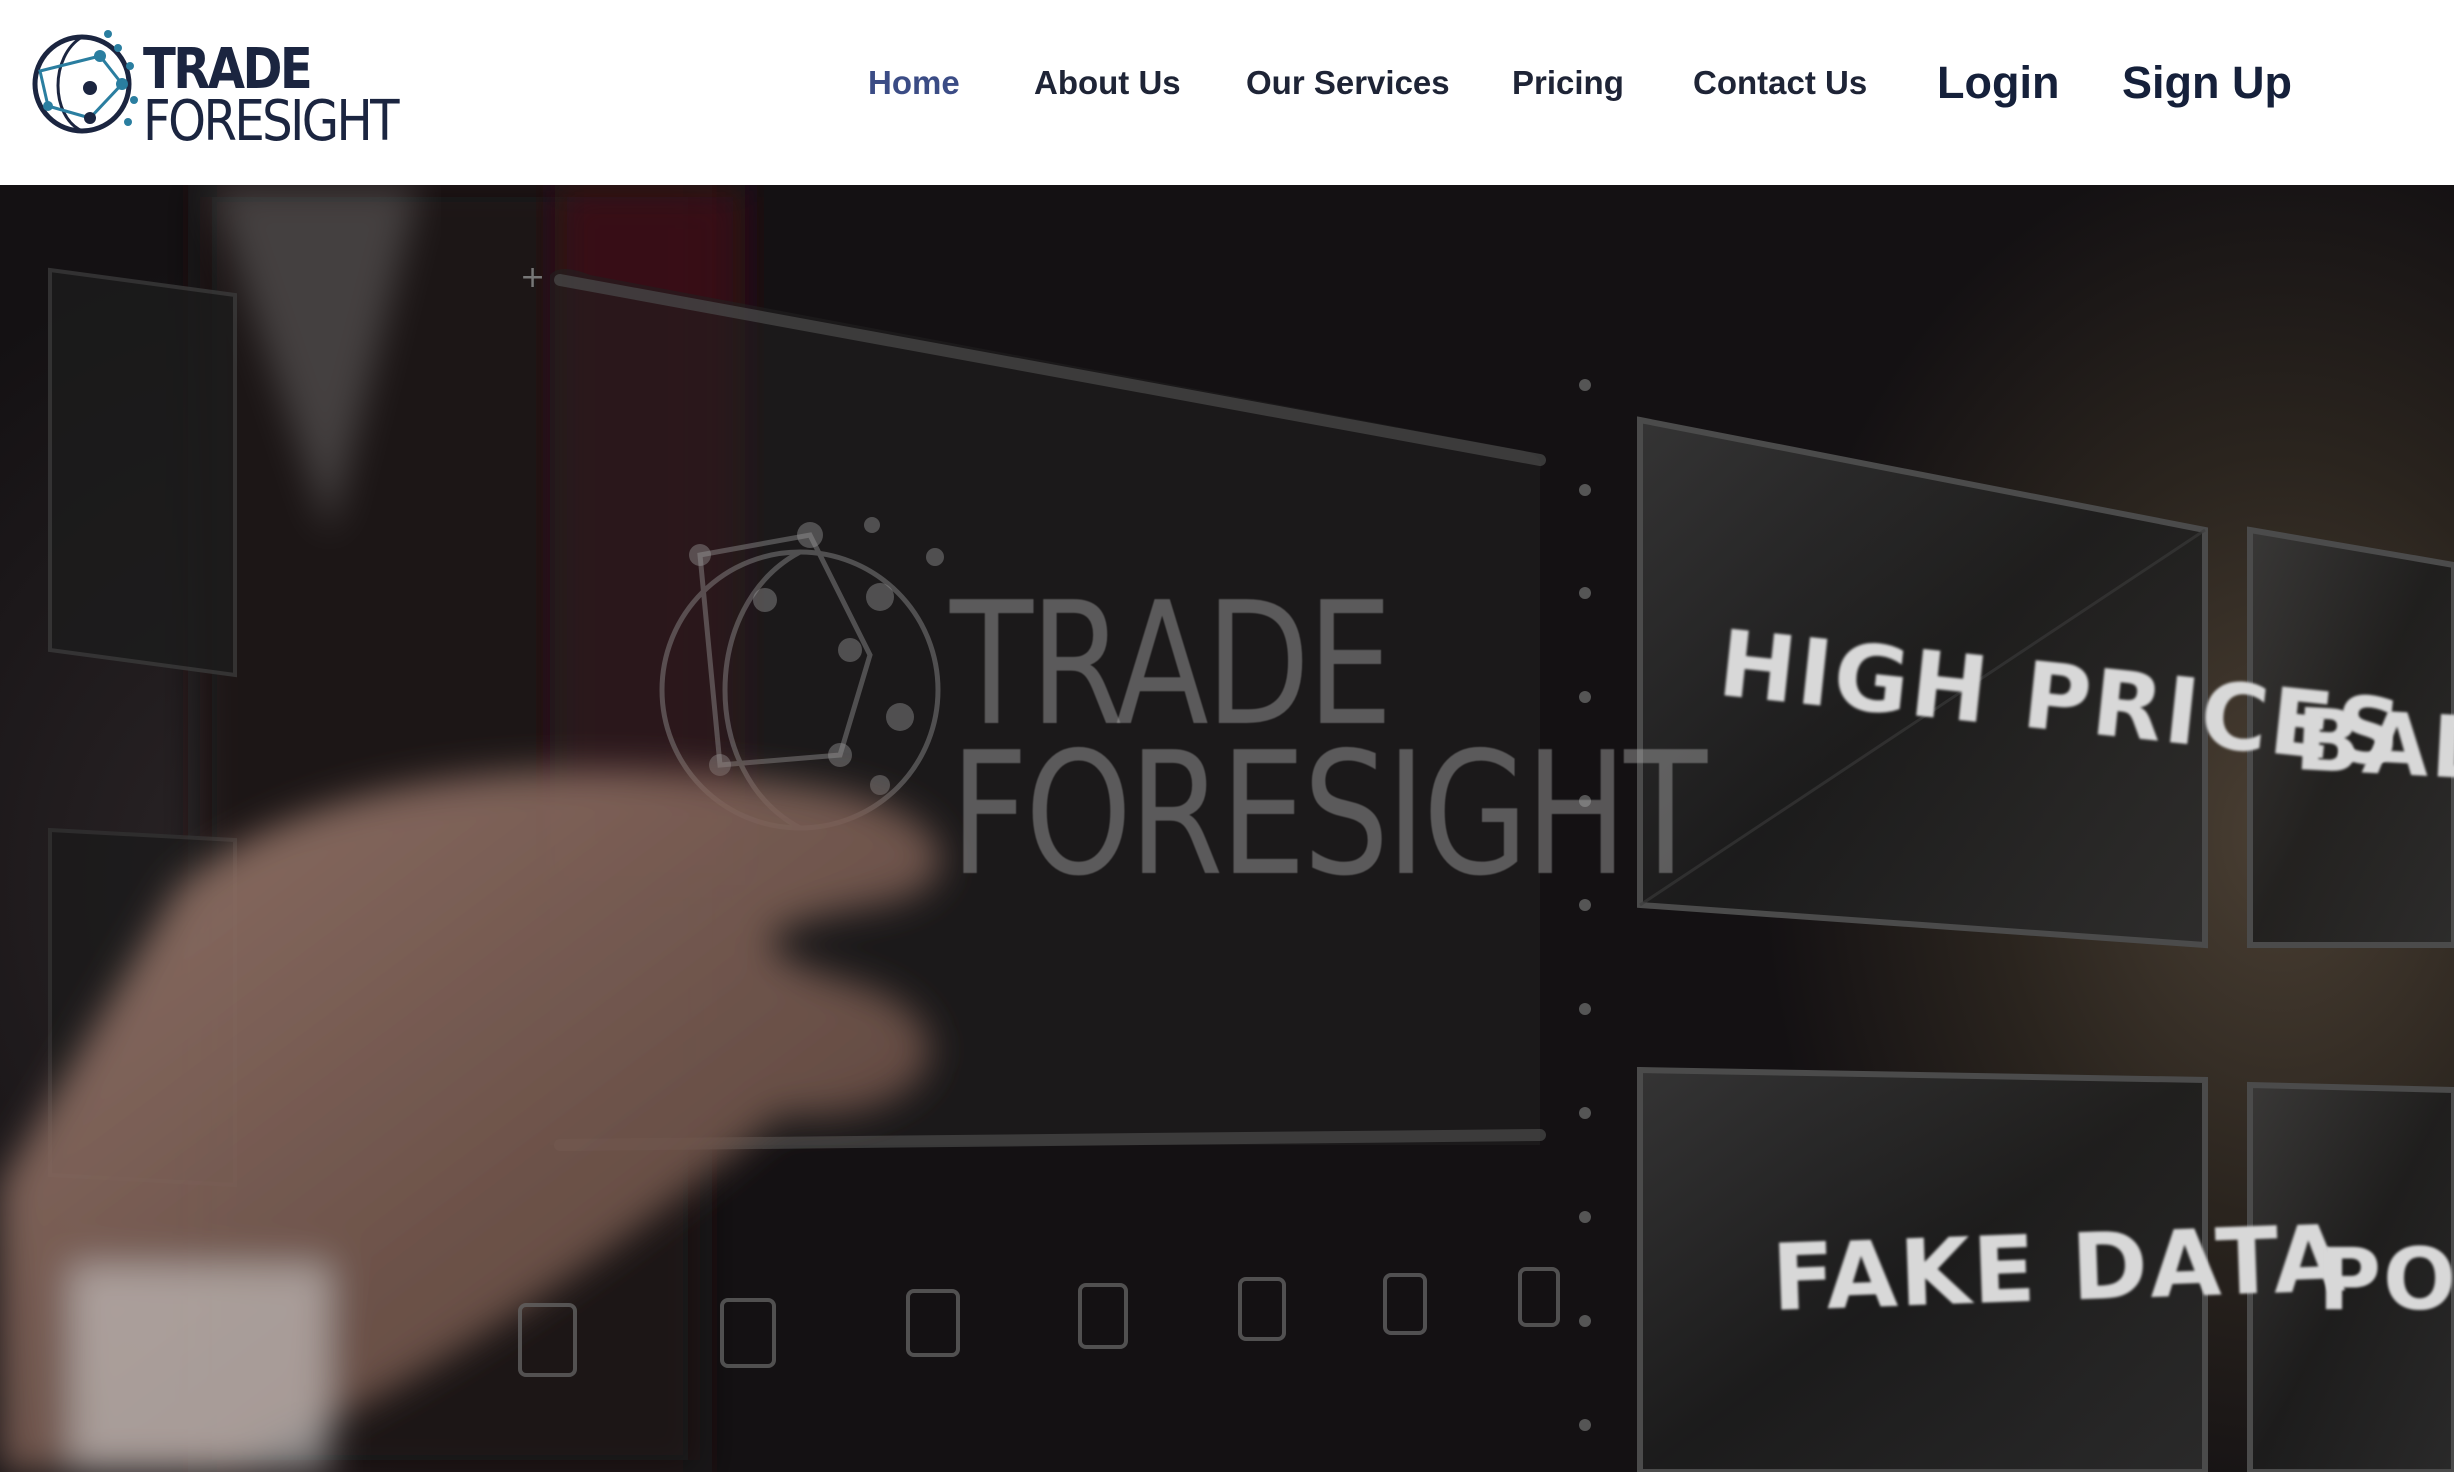  I want to click on nav-contact: Contact Us, so click(1780, 83).